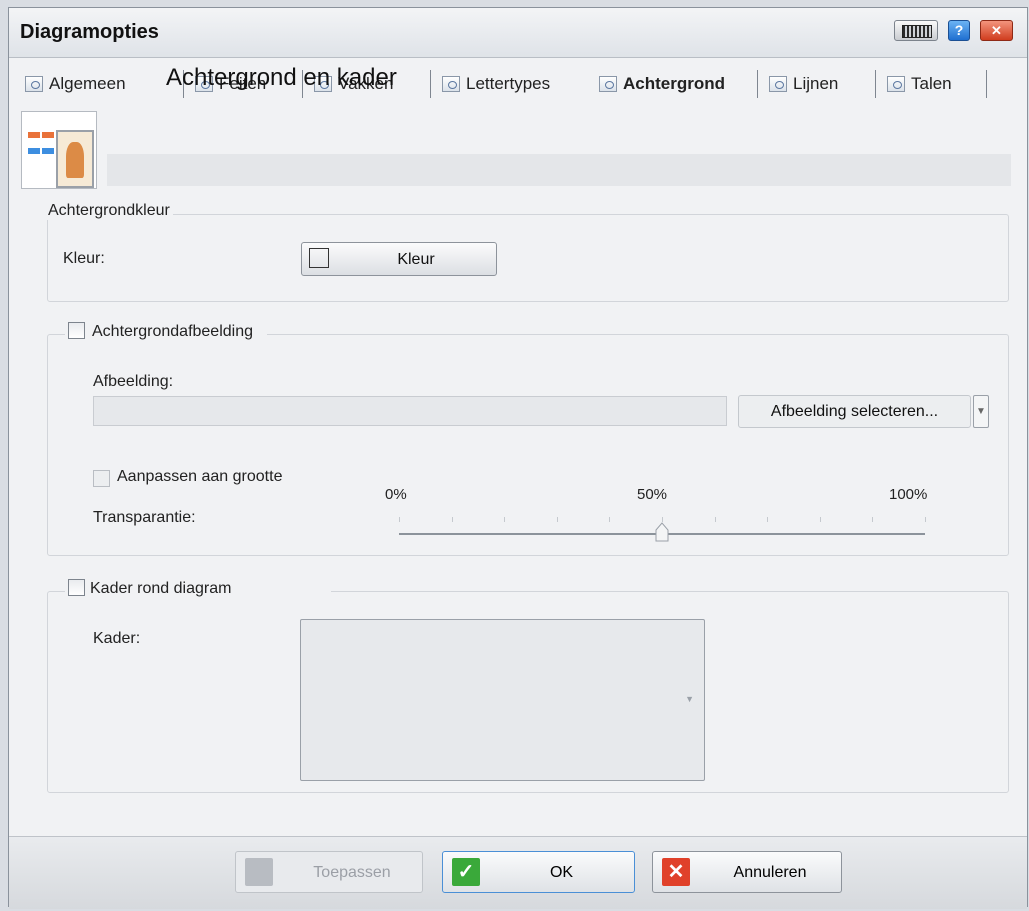 Image resolution: width=1029 pixels, height=911 pixels. I want to click on lines-icon, so click(778, 84).